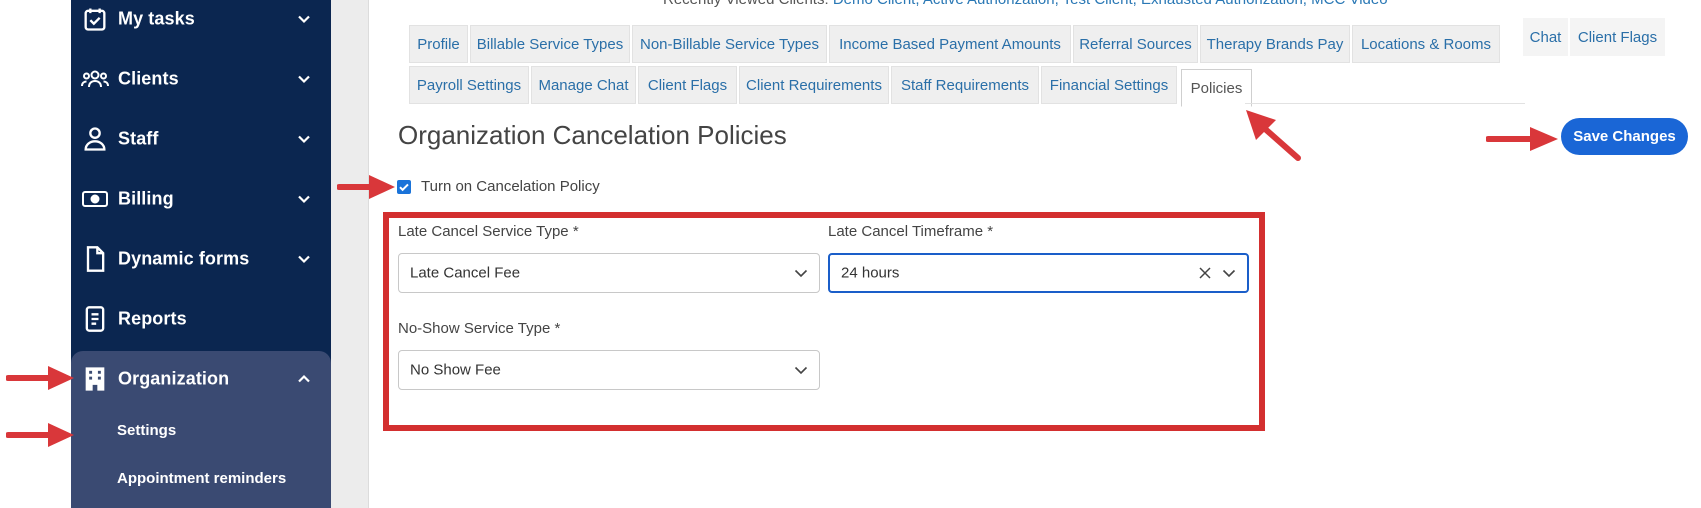 This screenshot has width=1701, height=508. What do you see at coordinates (1038, 273) in the screenshot?
I see `late-cancel-timeframe-select: 24 hours` at bounding box center [1038, 273].